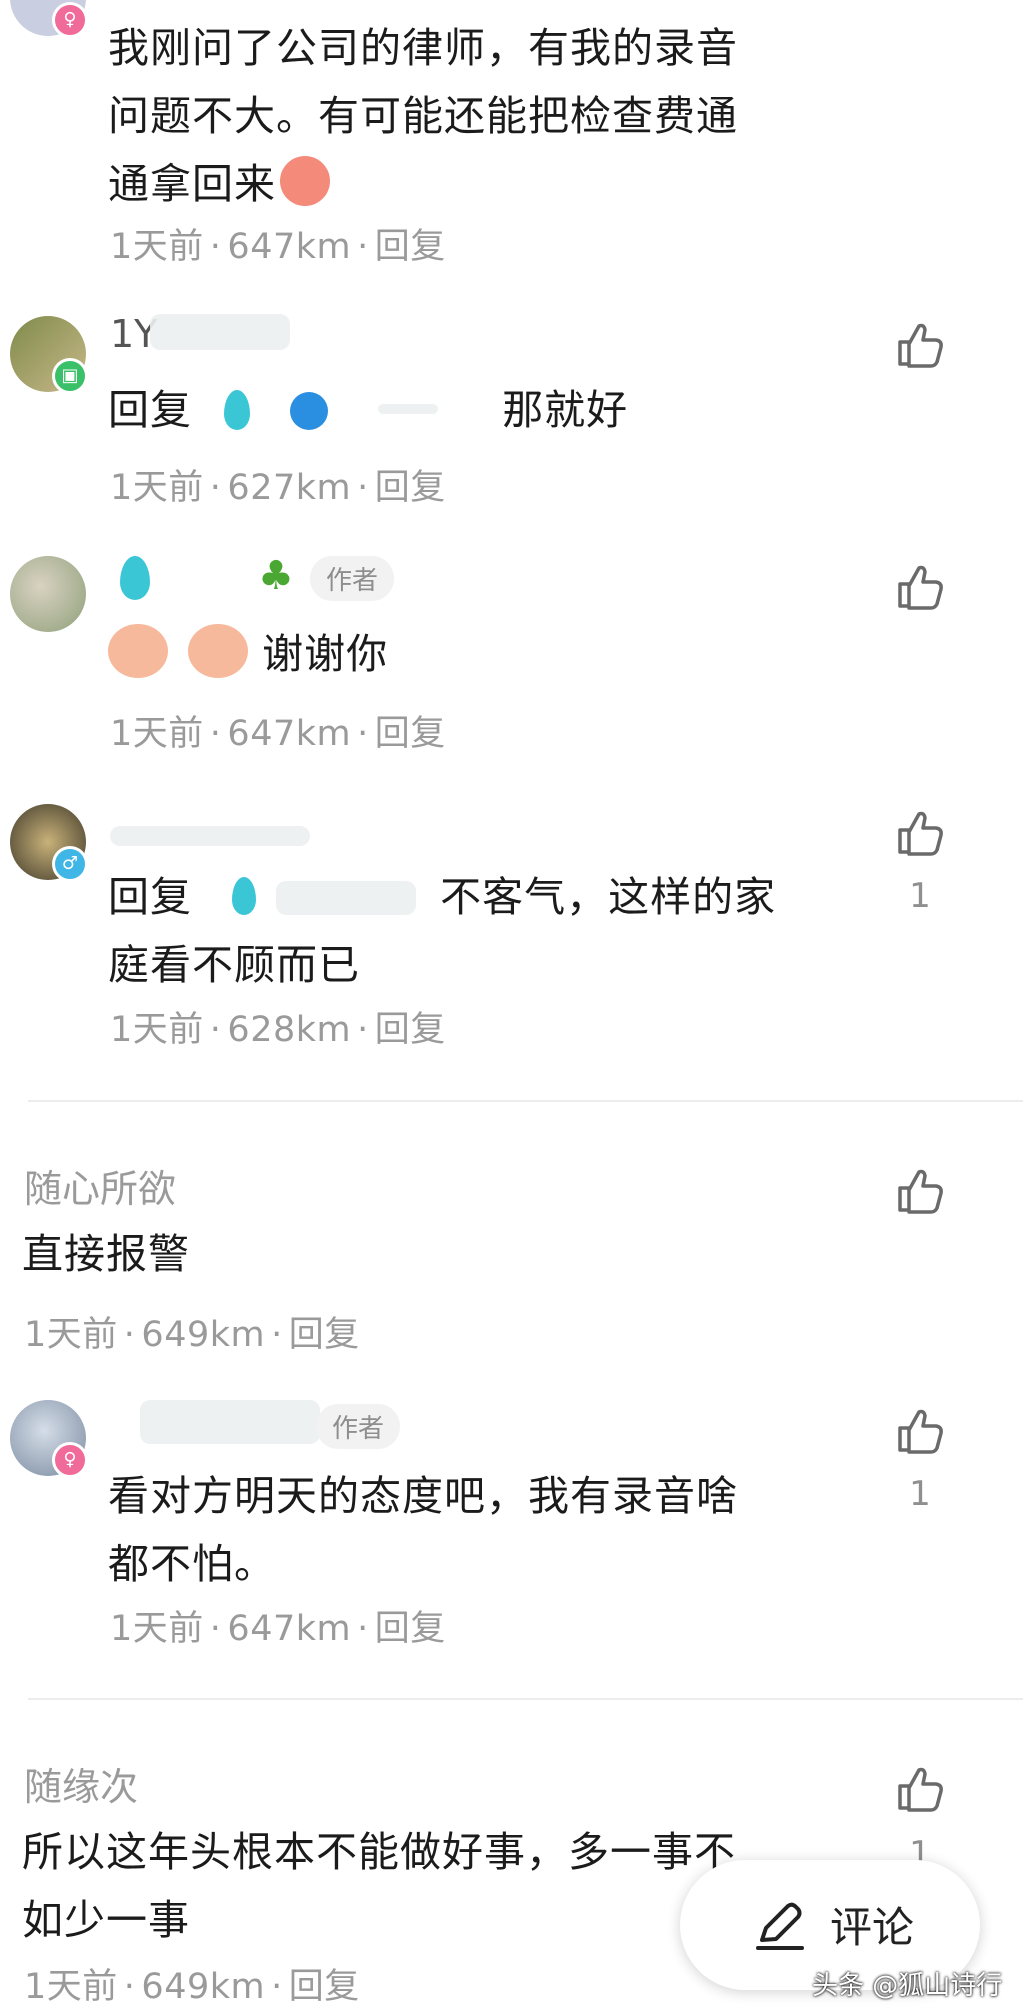  What do you see at coordinates (278, 488) in the screenshot?
I see `comment-meta: 1天前 · 627km · 回复` at bounding box center [278, 488].